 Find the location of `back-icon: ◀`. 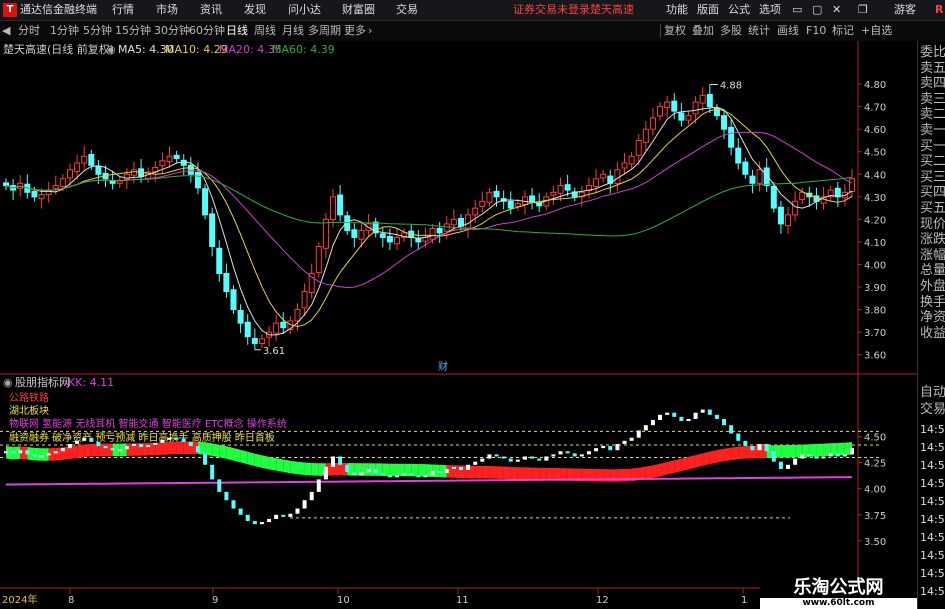

back-icon: ◀ is located at coordinates (6, 31).